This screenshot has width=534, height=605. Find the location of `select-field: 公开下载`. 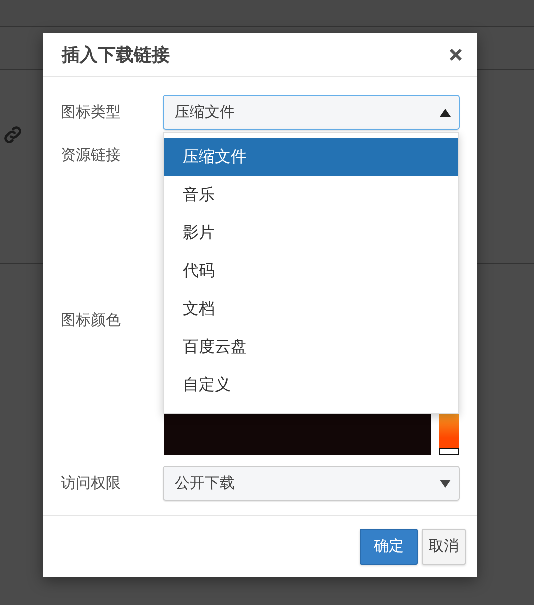

select-field: 公开下载 is located at coordinates (311, 483).